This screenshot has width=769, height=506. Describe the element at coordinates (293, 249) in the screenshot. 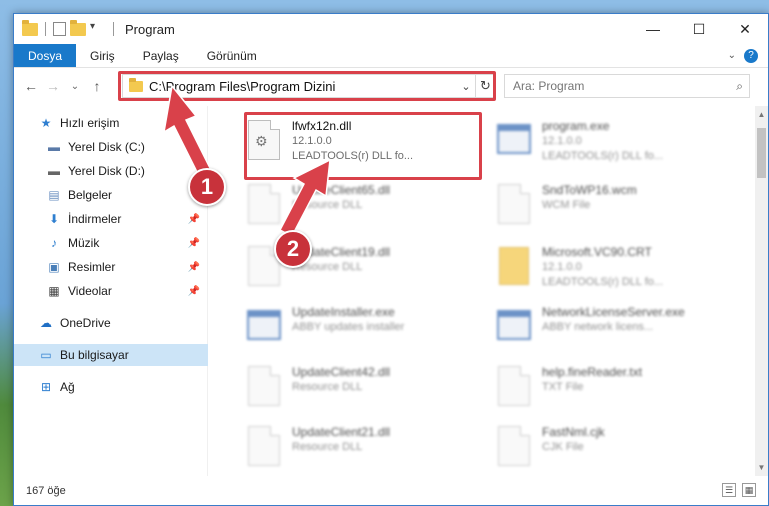

I see `callout-badge-two: 2` at that location.